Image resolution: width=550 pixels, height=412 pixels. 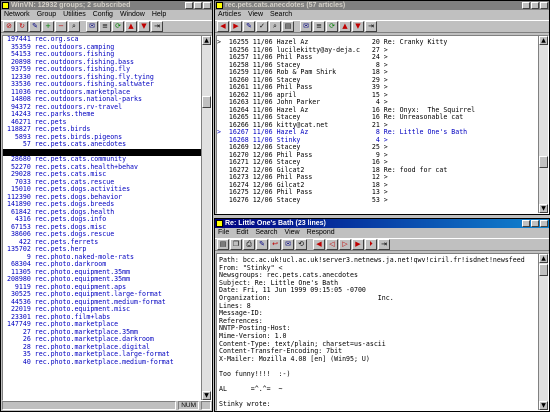 I want to click on article-row: 16276 12/06 Stacey 53 >, so click(x=382, y=200).